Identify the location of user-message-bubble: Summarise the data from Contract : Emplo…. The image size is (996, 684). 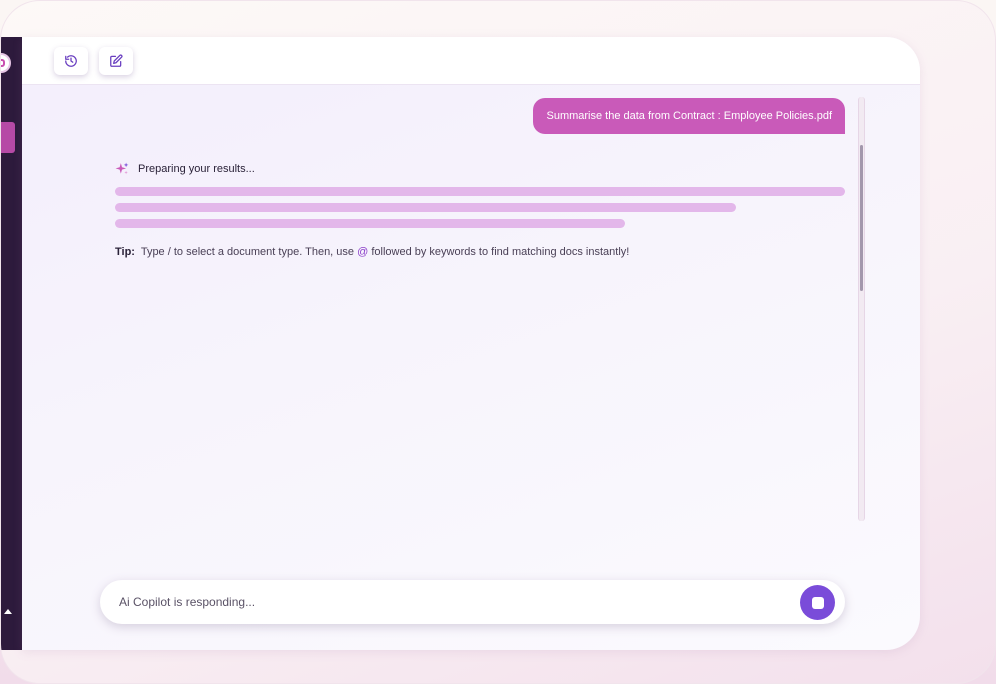
(689, 116).